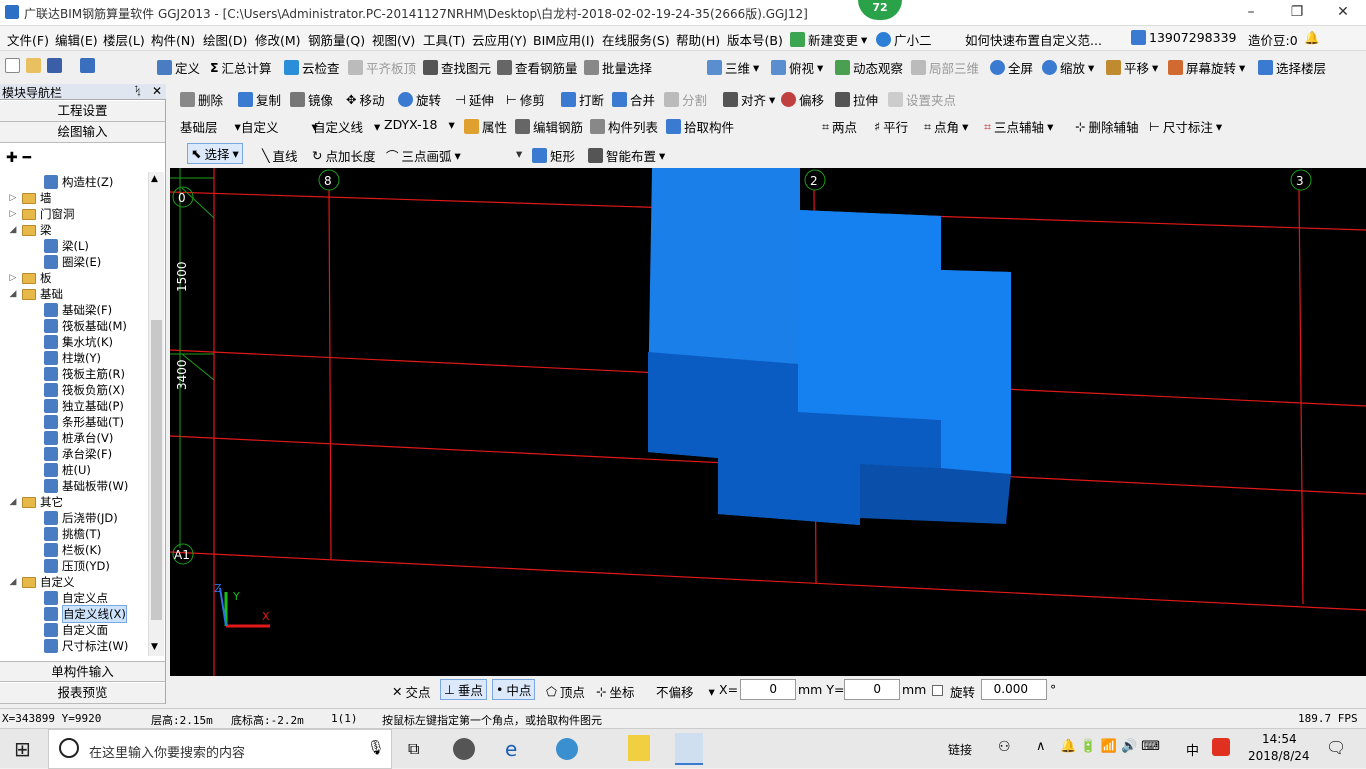  I want to click on summary-calc-button: Σ 汇总计算, so click(241, 67).